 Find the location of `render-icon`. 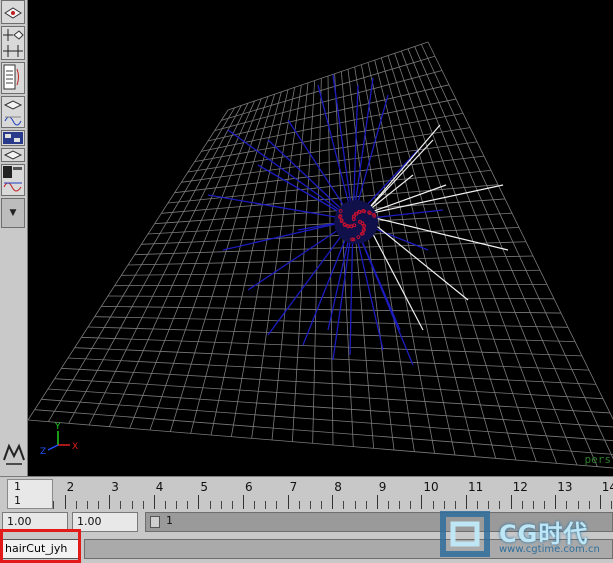

render-icon is located at coordinates (12, 179).